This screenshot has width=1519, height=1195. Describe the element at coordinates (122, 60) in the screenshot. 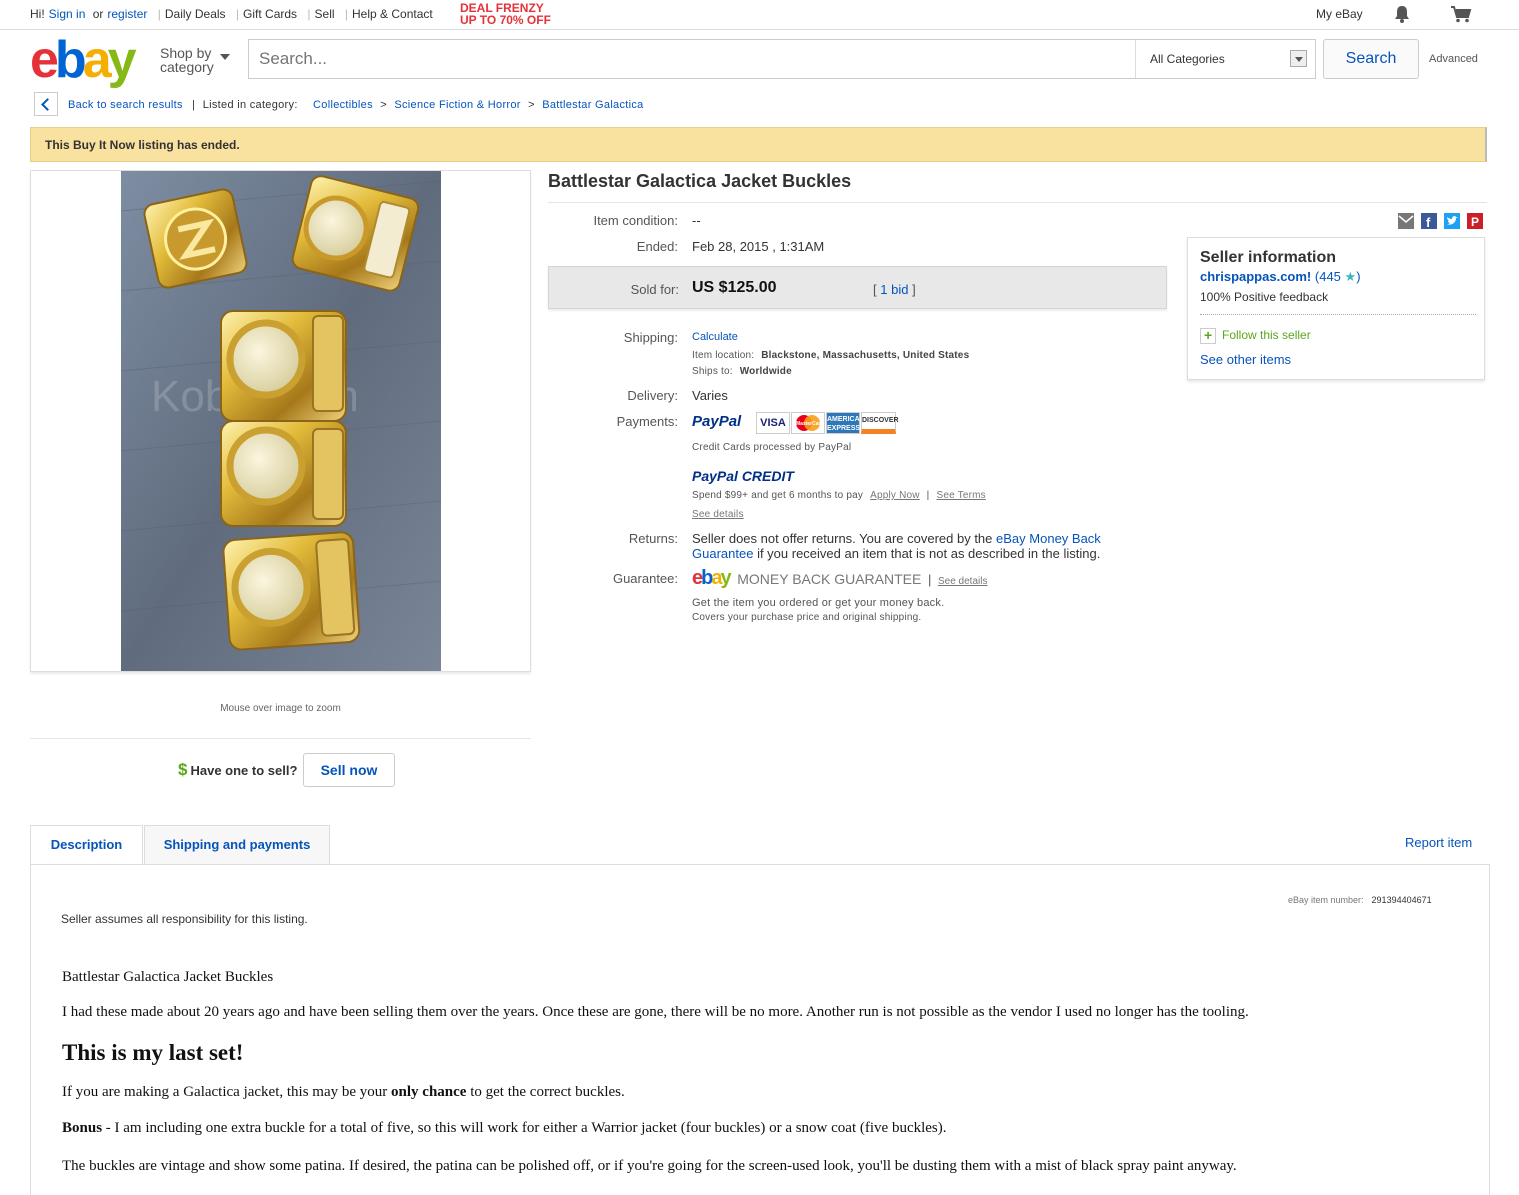

I see `logo-letter: y` at that location.